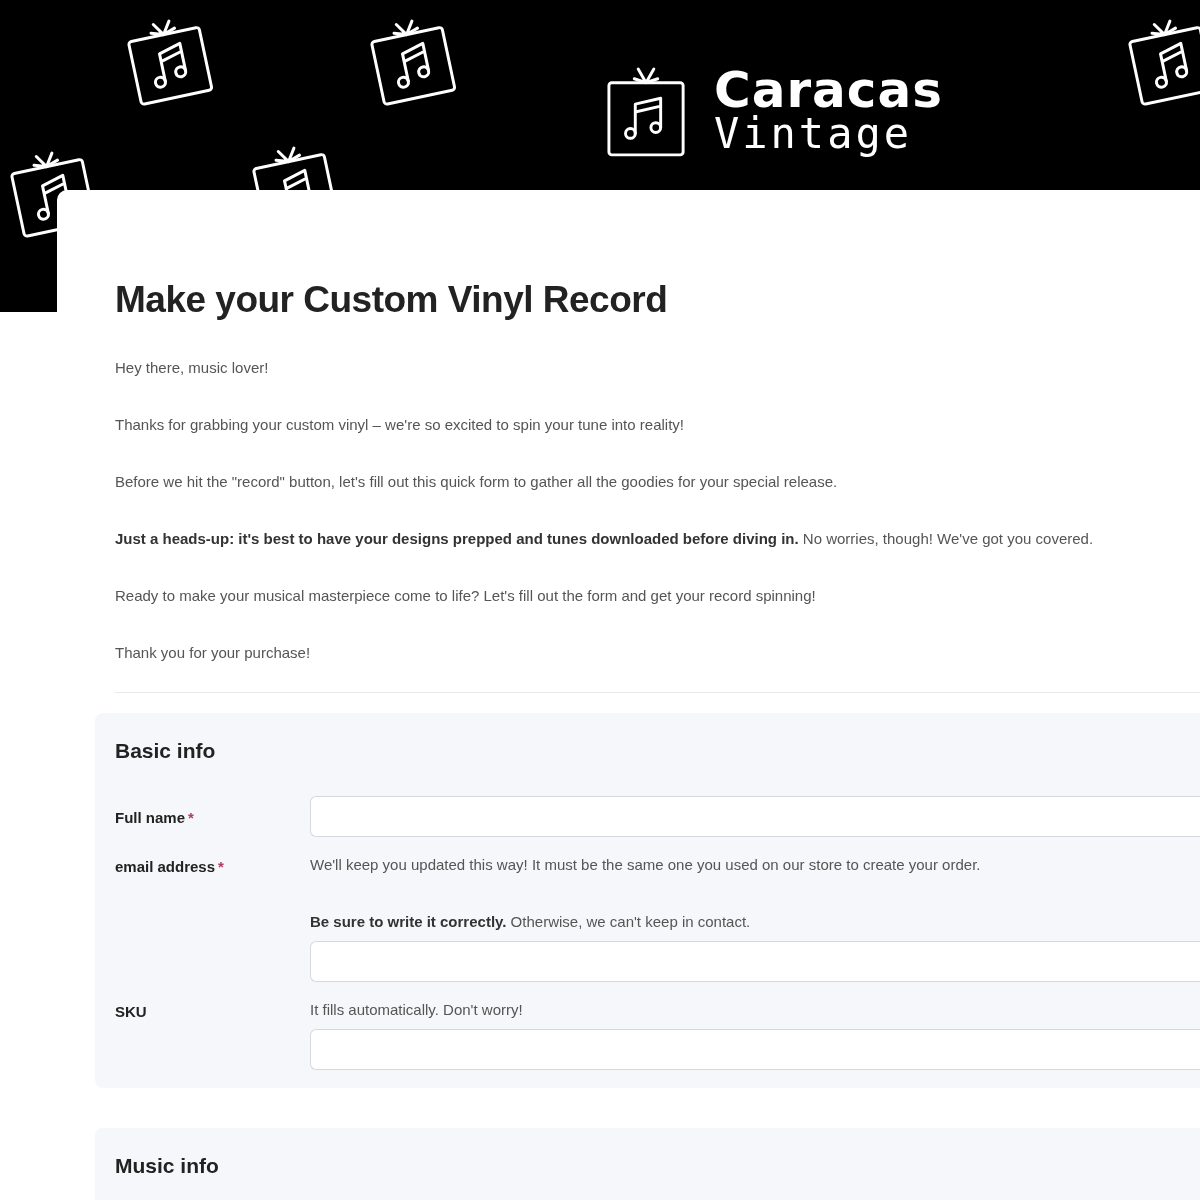 This screenshot has height=1200, width=1200. What do you see at coordinates (417, 1009) in the screenshot?
I see `help-text: It fills automatically. Don't worry!` at bounding box center [417, 1009].